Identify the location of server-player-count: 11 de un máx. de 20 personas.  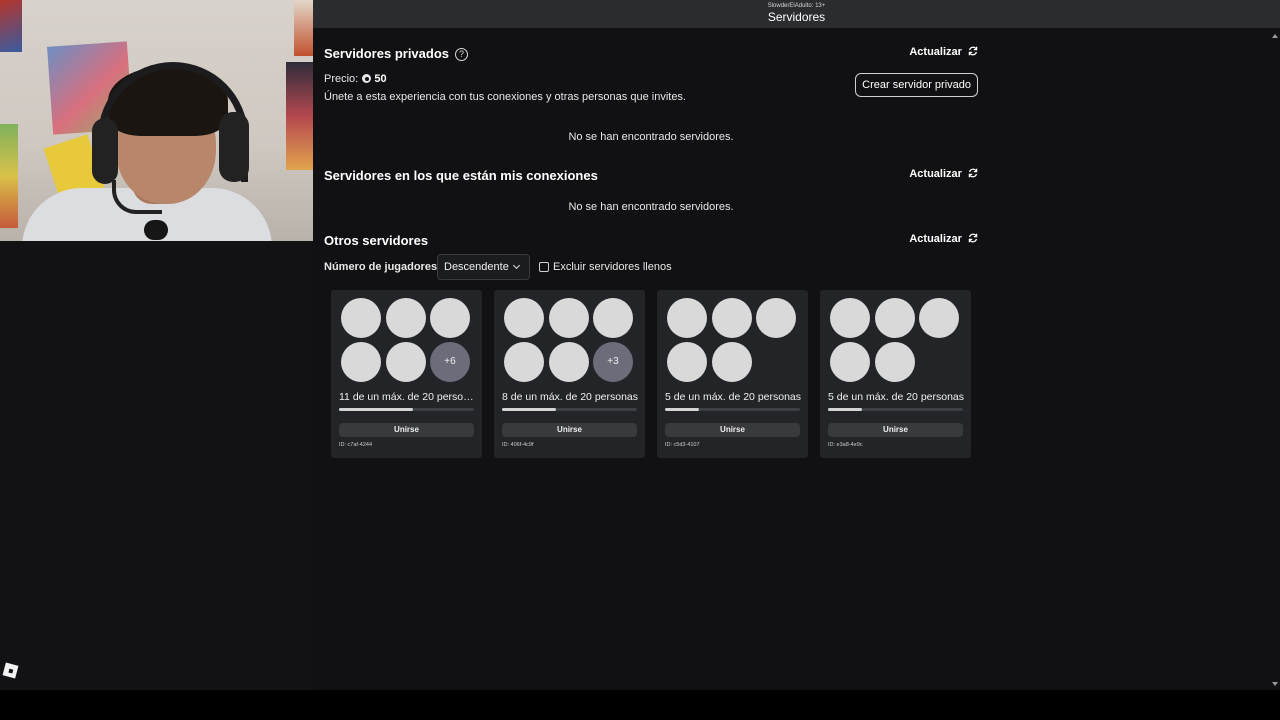
(407, 397).